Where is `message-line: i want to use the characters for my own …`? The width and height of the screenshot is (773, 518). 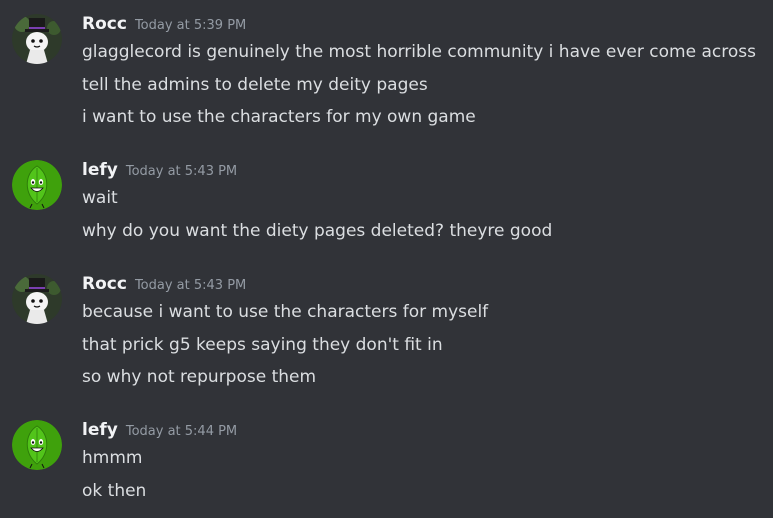 message-line: i want to use the characters for my own … is located at coordinates (279, 117).